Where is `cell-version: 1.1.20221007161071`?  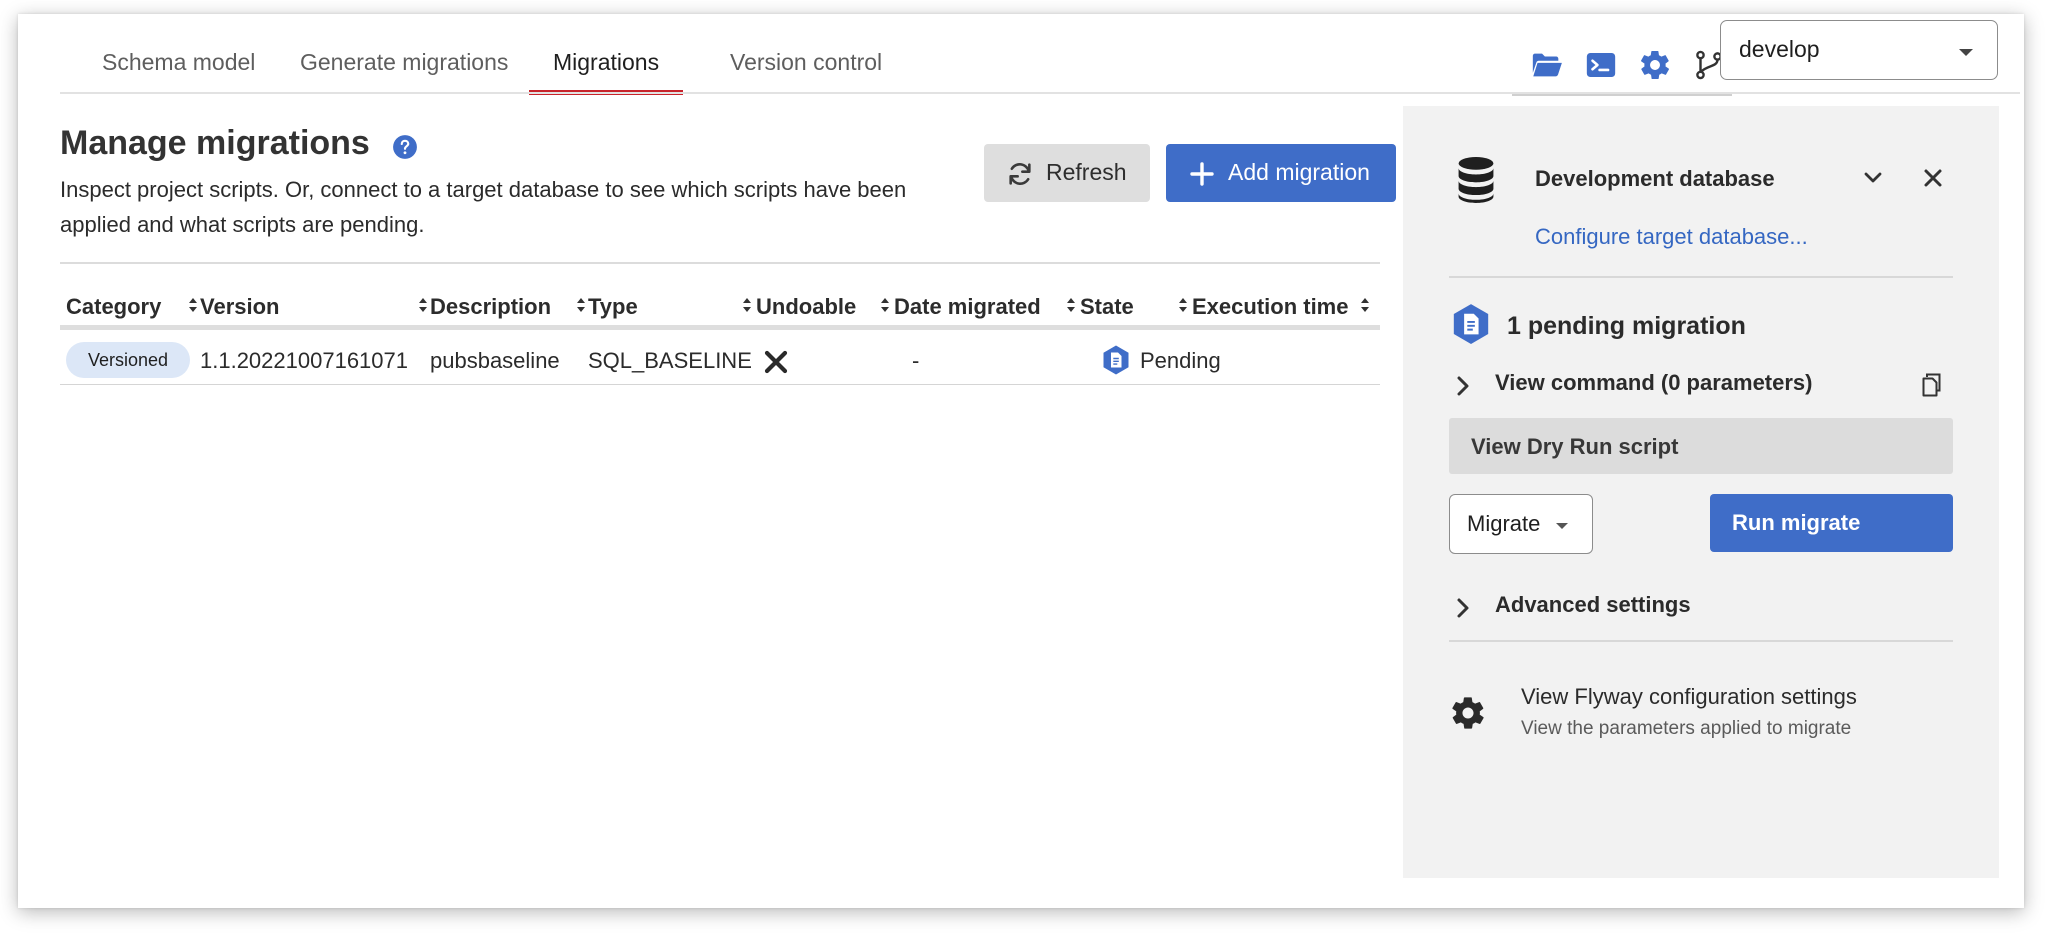
cell-version: 1.1.20221007161071 is located at coordinates (304, 360).